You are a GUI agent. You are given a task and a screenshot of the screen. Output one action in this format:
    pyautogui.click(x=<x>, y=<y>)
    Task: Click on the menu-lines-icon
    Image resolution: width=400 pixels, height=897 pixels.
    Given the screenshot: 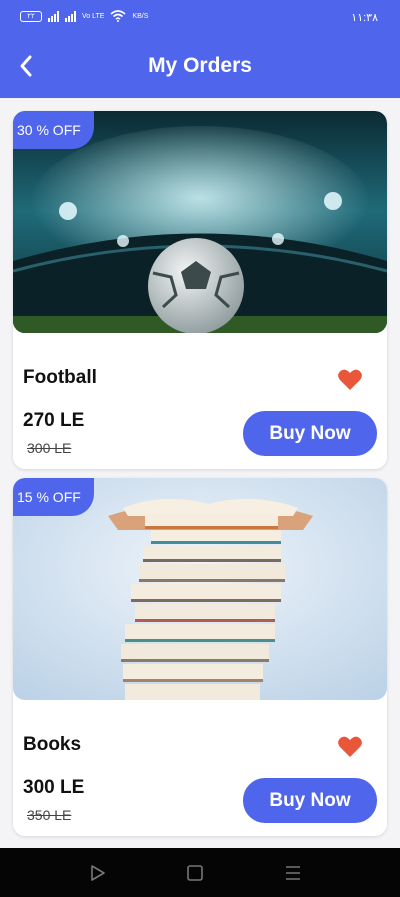 What is the action you would take?
    pyautogui.click(x=293, y=873)
    